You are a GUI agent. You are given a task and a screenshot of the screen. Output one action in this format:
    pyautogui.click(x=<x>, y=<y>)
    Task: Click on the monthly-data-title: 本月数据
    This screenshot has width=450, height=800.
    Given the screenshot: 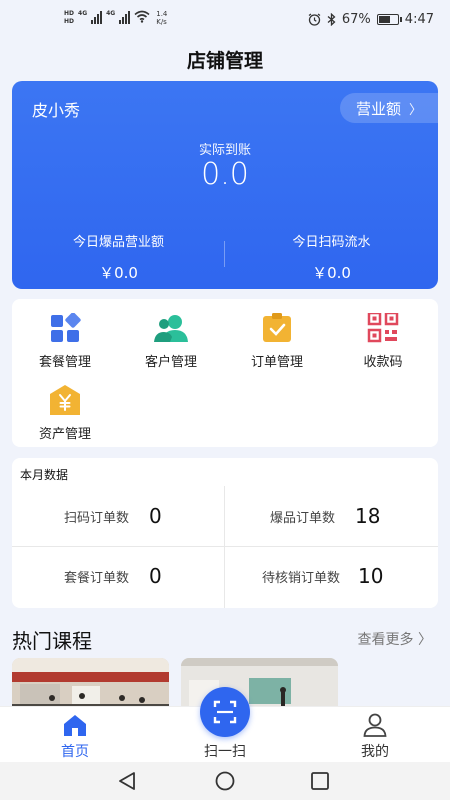 What is the action you would take?
    pyautogui.click(x=44, y=475)
    